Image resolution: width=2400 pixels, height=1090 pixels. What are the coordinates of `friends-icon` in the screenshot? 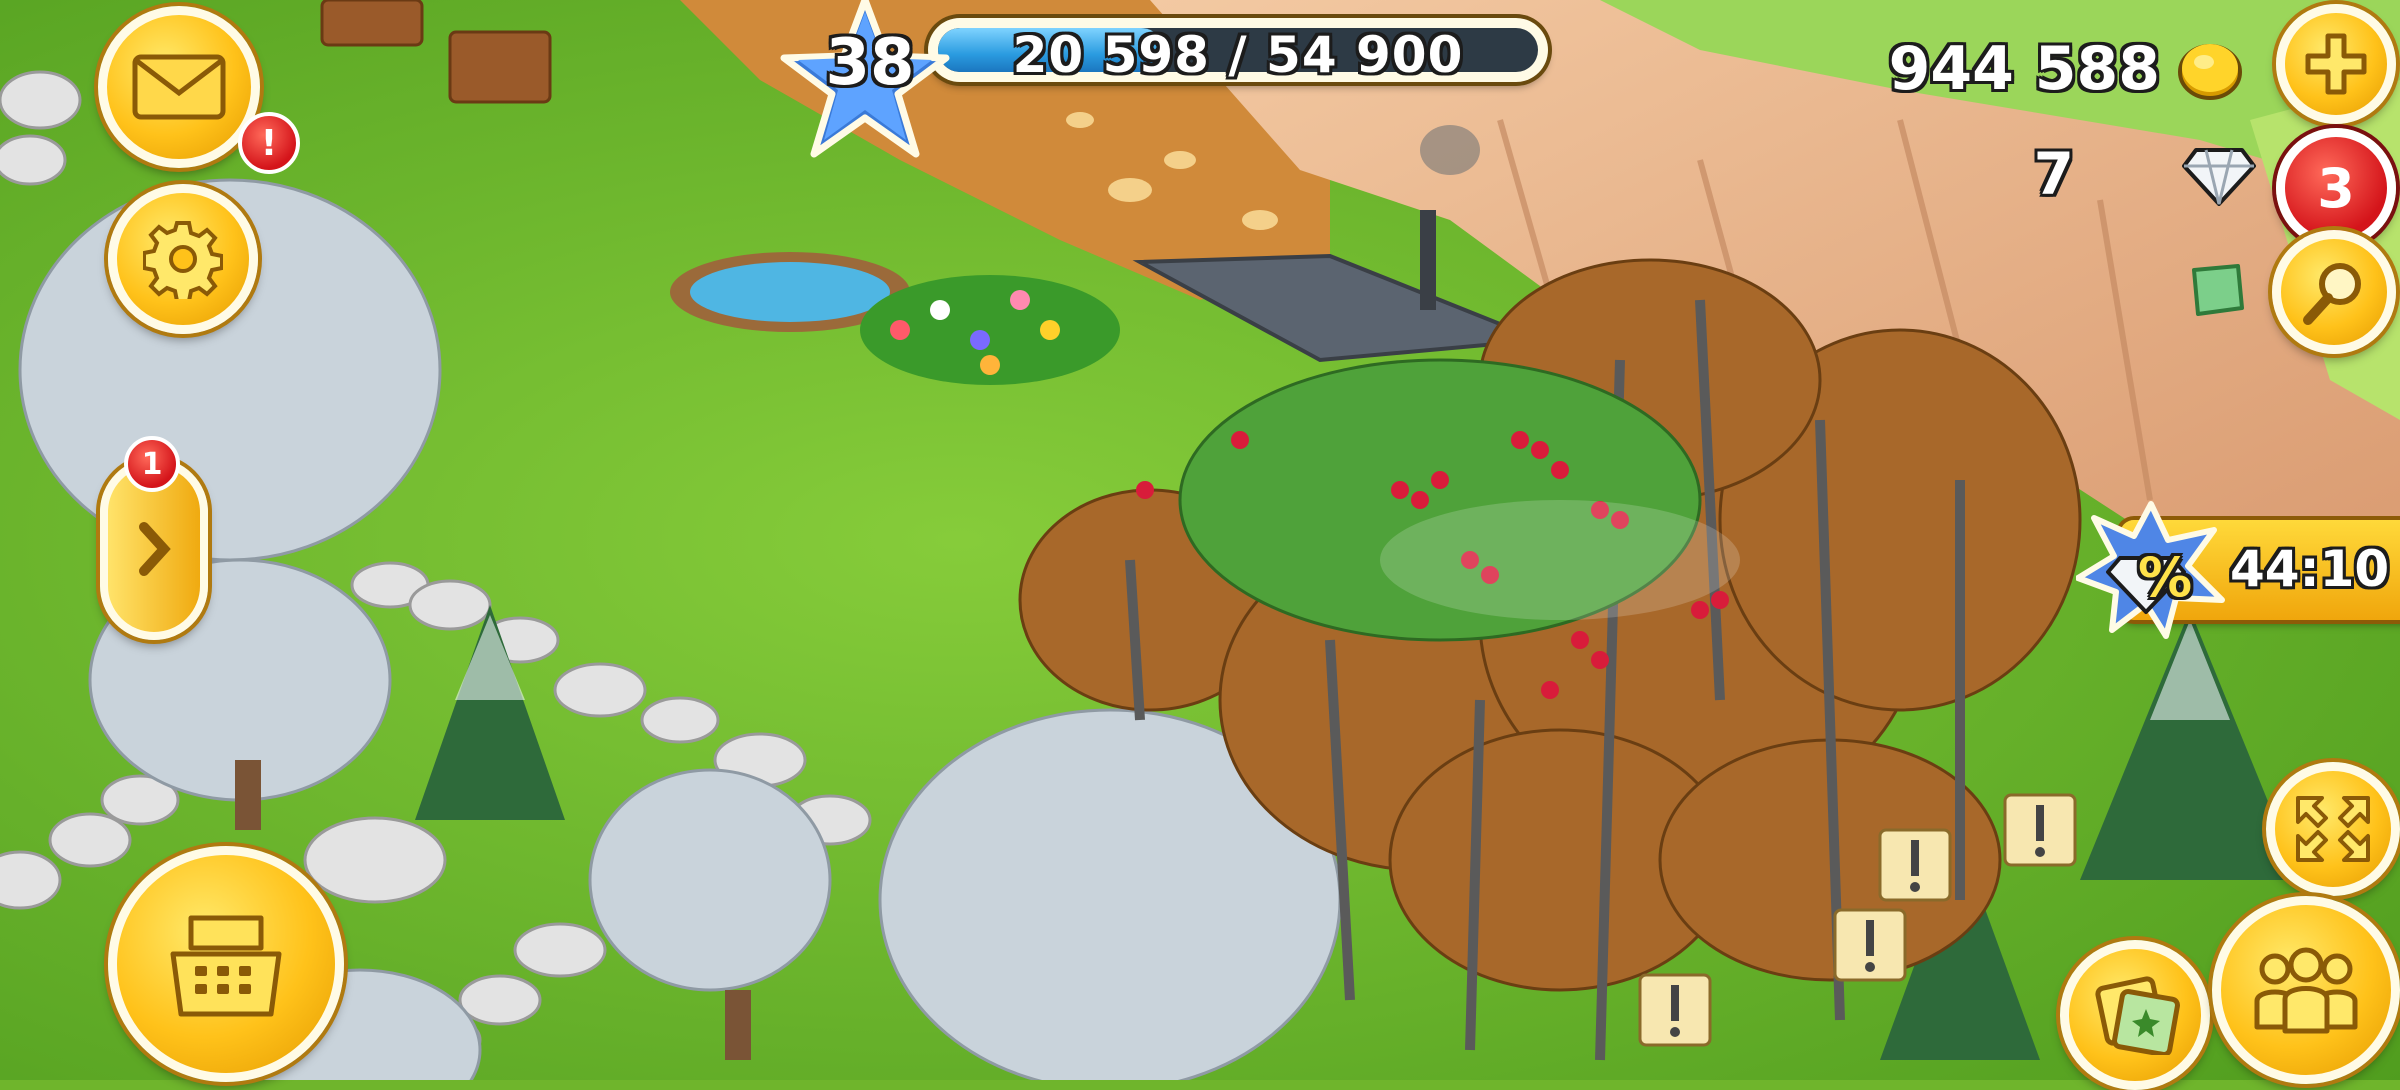 It's located at (2306, 990).